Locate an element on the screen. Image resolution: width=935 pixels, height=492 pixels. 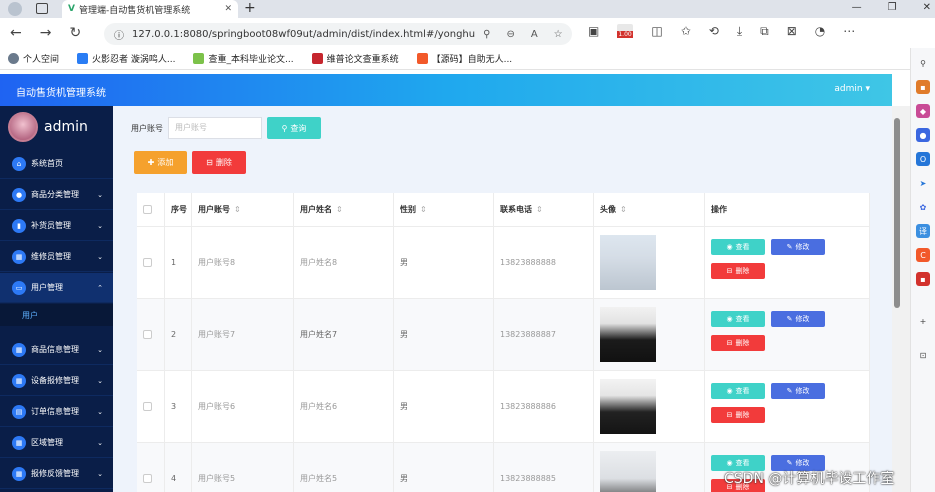
sidebar-item: ▦ 报修反馈管理 ⌄ is located at coordinates (56, 474).